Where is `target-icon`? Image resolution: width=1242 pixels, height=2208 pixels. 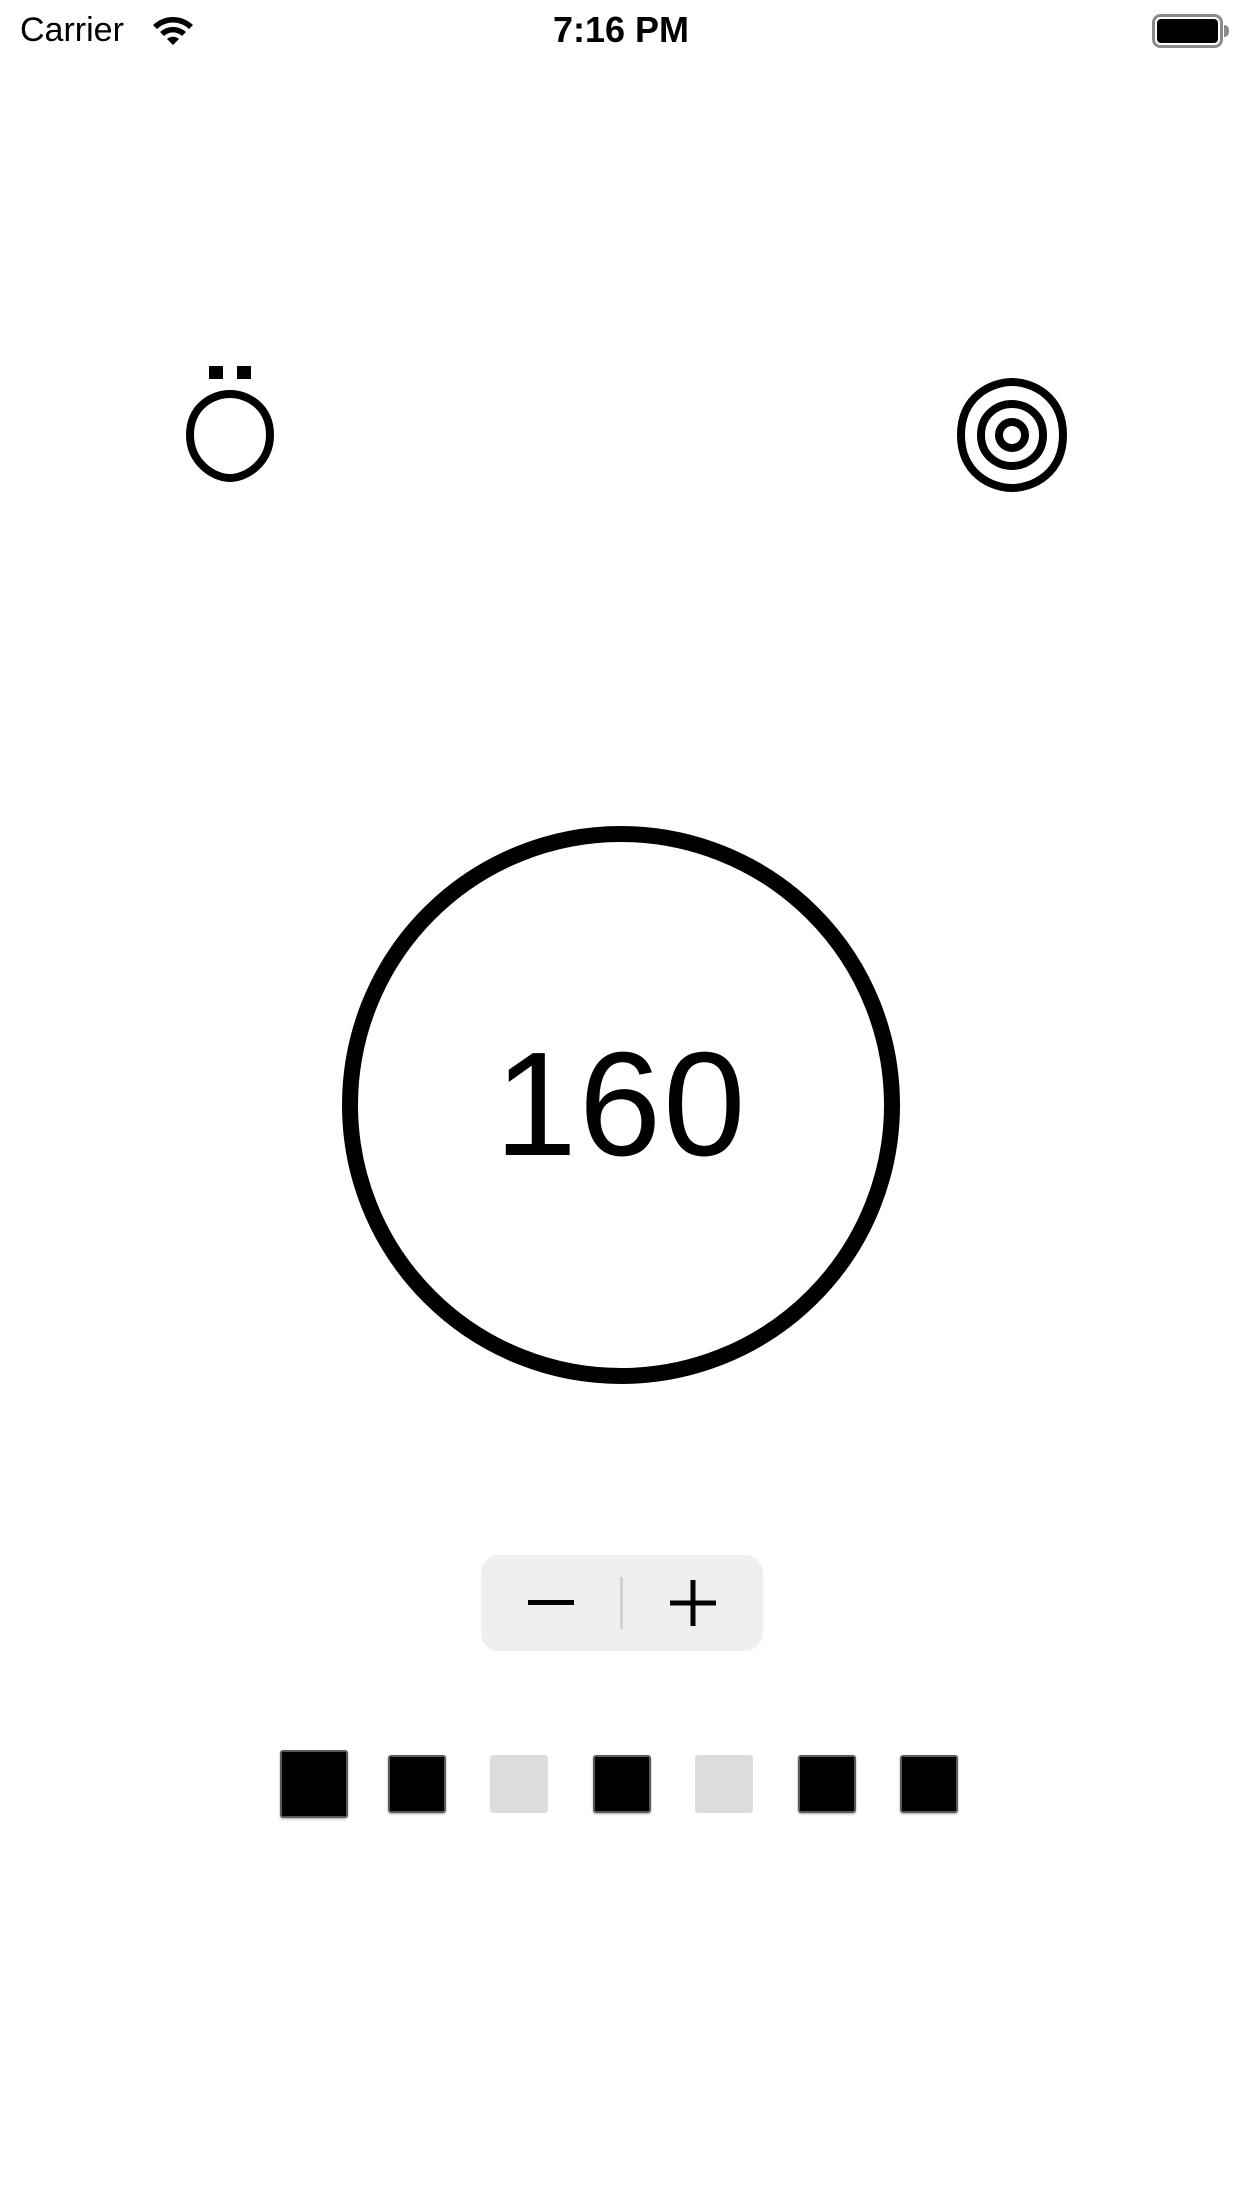
target-icon is located at coordinates (1012, 435).